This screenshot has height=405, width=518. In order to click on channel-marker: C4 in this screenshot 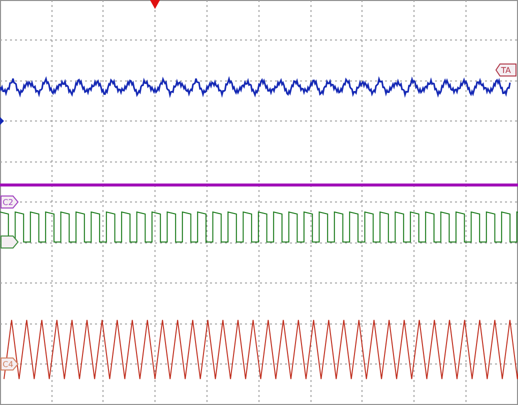, I will do `click(9, 364)`.